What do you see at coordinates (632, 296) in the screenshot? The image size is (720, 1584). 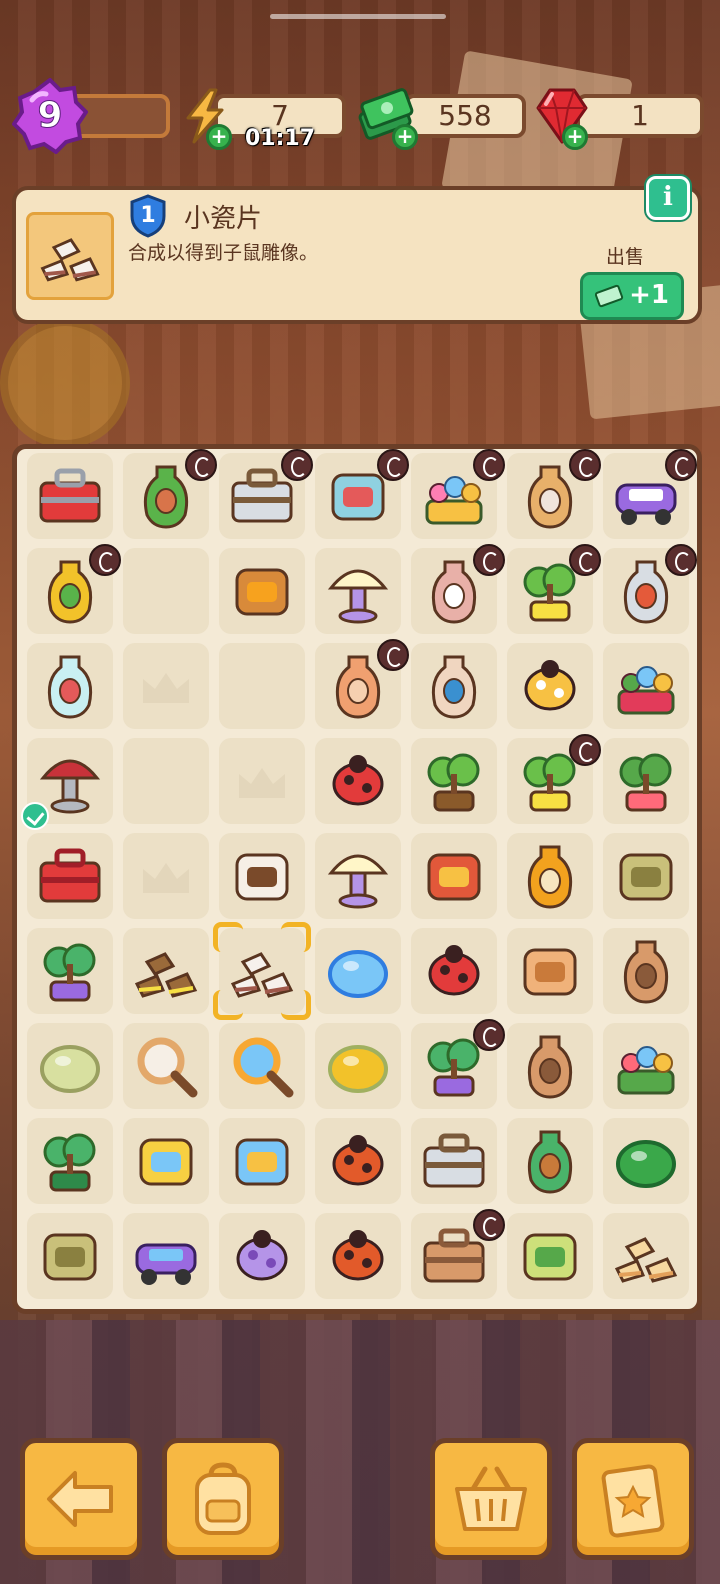 I see `sell-button: +1` at bounding box center [632, 296].